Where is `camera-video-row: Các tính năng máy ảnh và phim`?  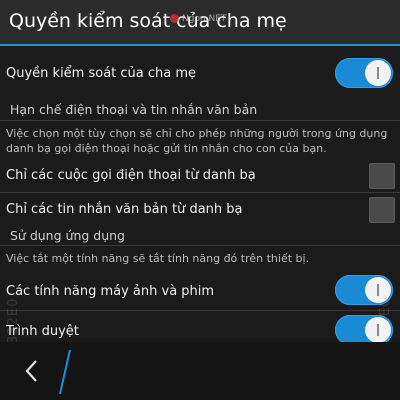 camera-video-row: Các tính năng máy ảnh và phim is located at coordinates (200, 291).